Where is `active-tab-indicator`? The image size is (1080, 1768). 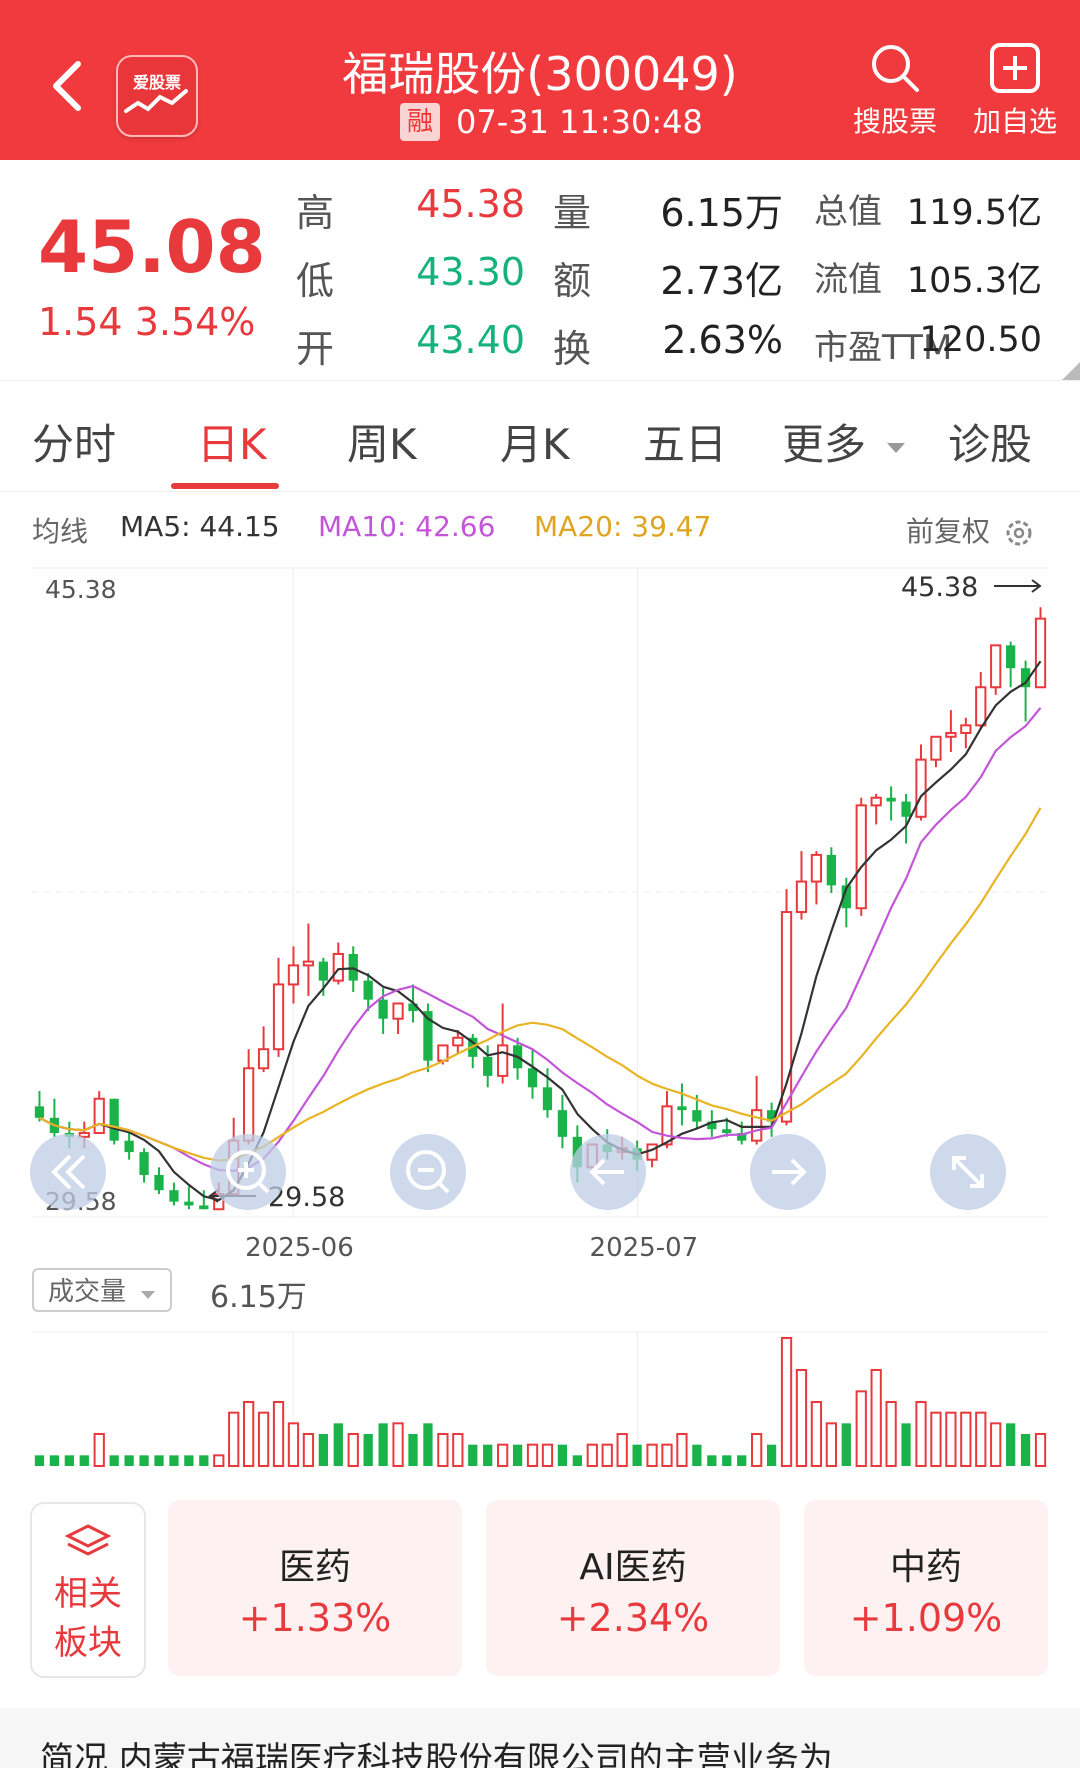
active-tab-indicator is located at coordinates (225, 486).